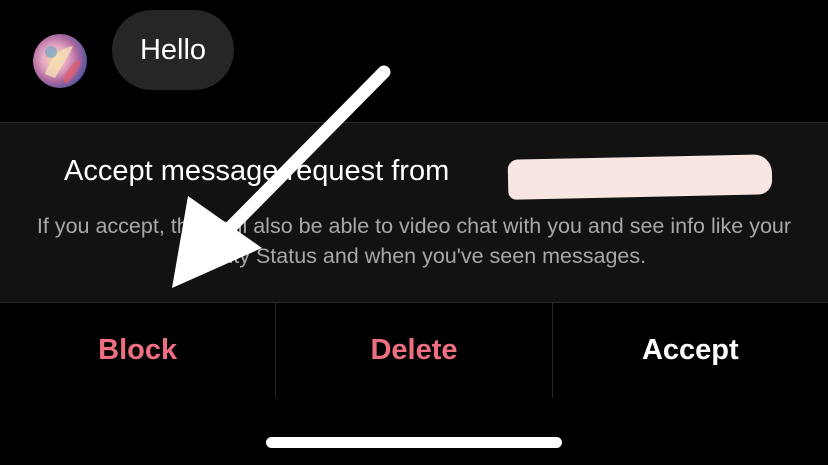 The height and width of the screenshot is (465, 828). I want to click on avatar-image, so click(60, 61).